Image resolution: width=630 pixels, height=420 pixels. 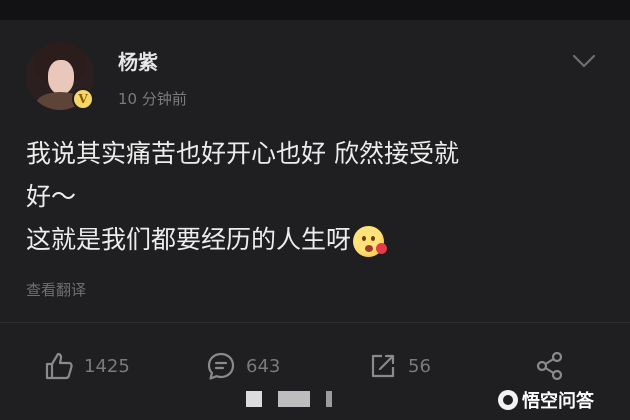 What do you see at coordinates (383, 366) in the screenshot?
I see `share-arrow-icon` at bounding box center [383, 366].